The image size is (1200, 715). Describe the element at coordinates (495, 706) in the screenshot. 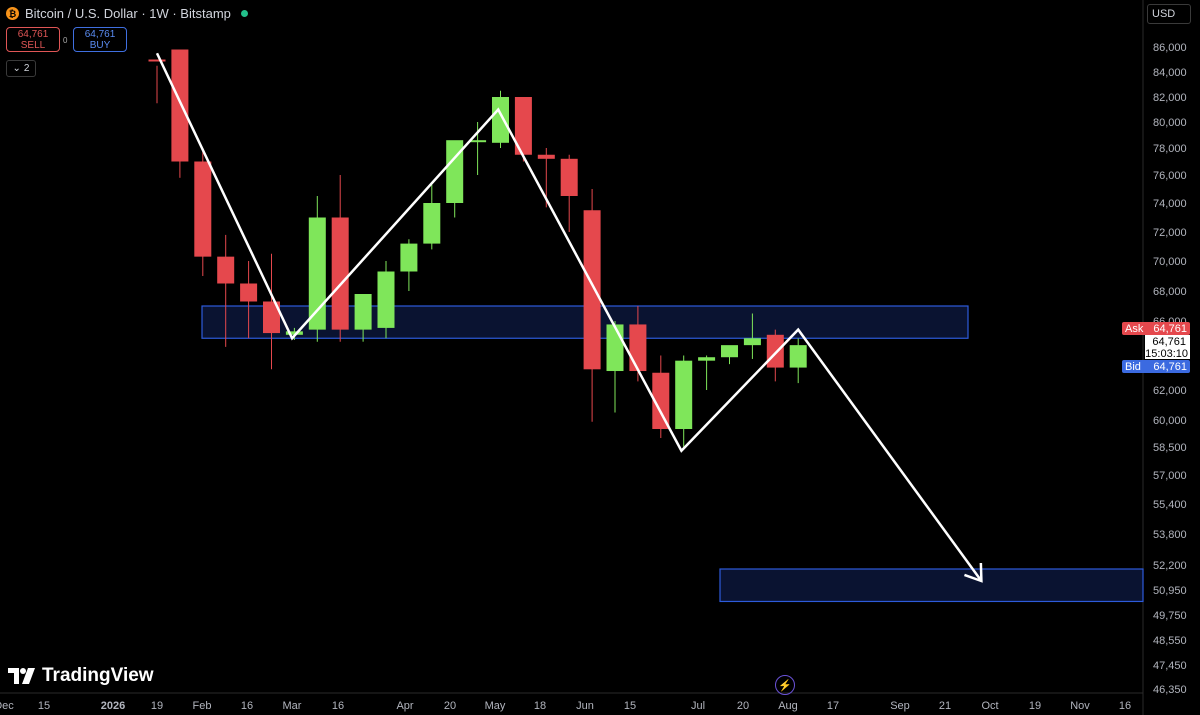

I see `time-tick-label: May` at that location.